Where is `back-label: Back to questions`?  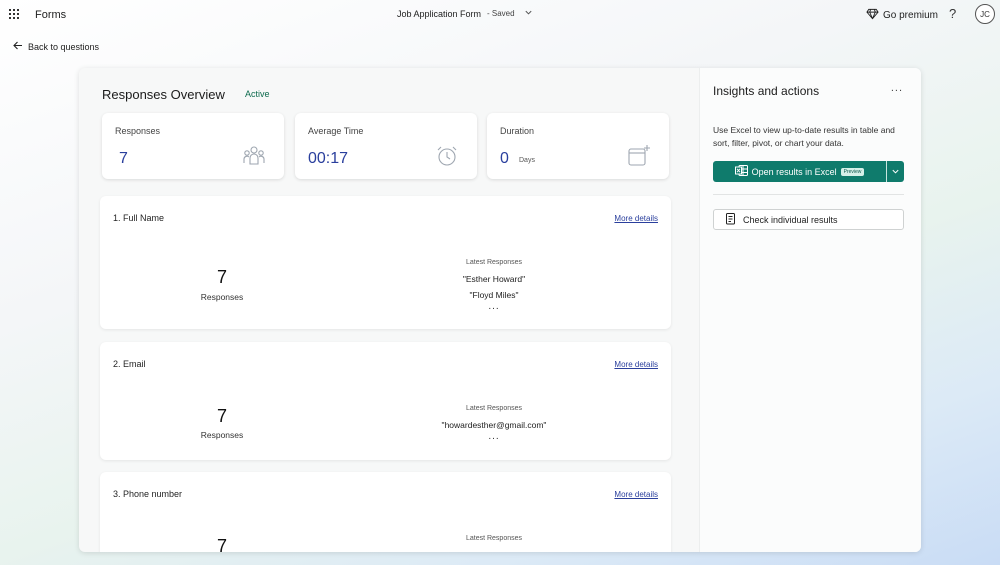 back-label: Back to questions is located at coordinates (64, 46).